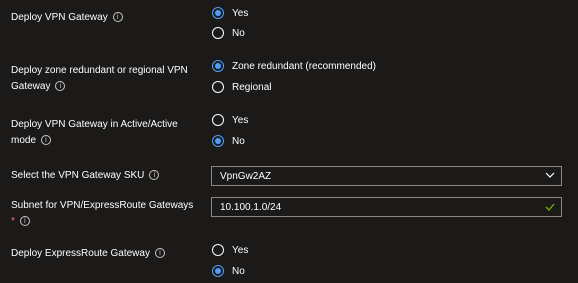 The image size is (578, 283). Describe the element at coordinates (13, 221) in the screenshot. I see `required-marker: *` at that location.